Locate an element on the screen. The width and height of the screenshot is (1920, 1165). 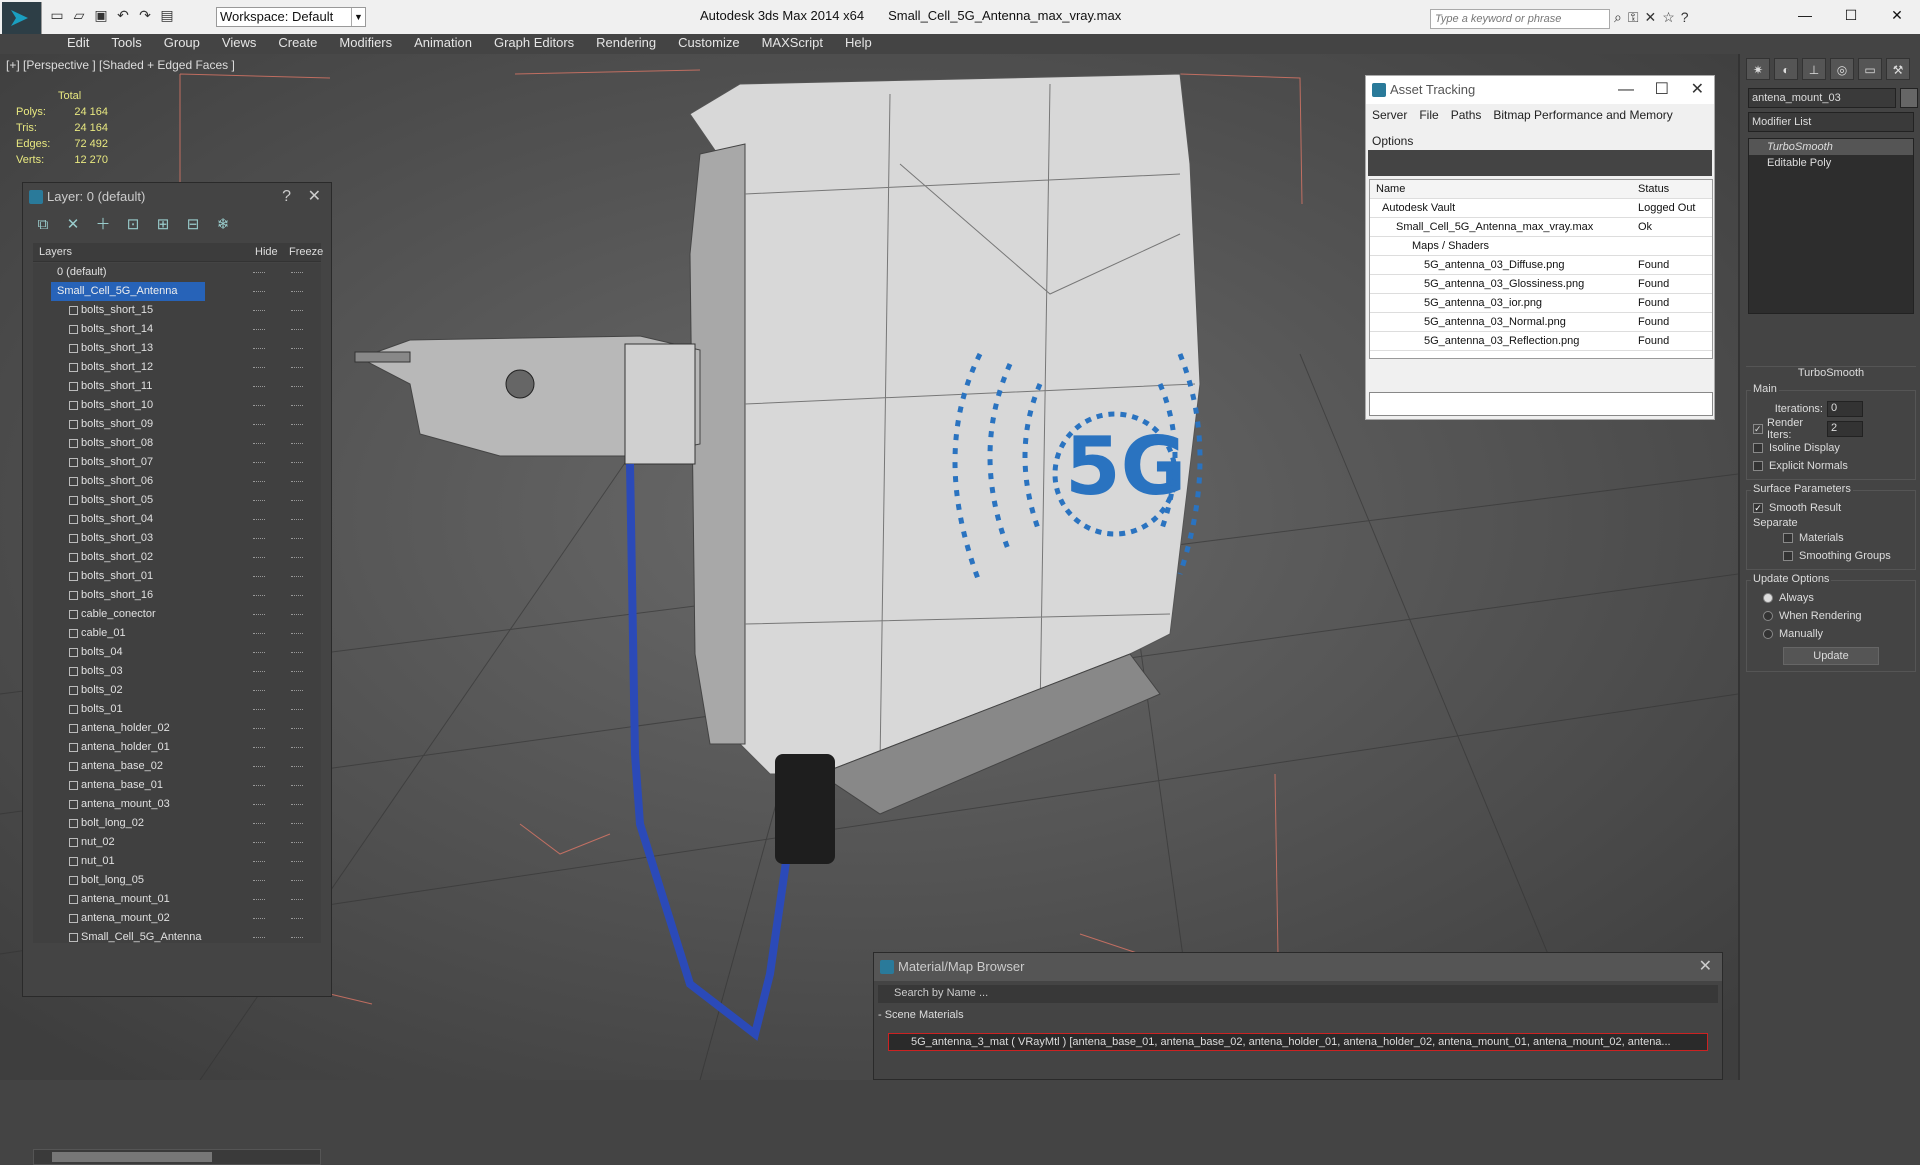
scene-materials-section: - Scene Materials is located at coordinates (921, 1015).